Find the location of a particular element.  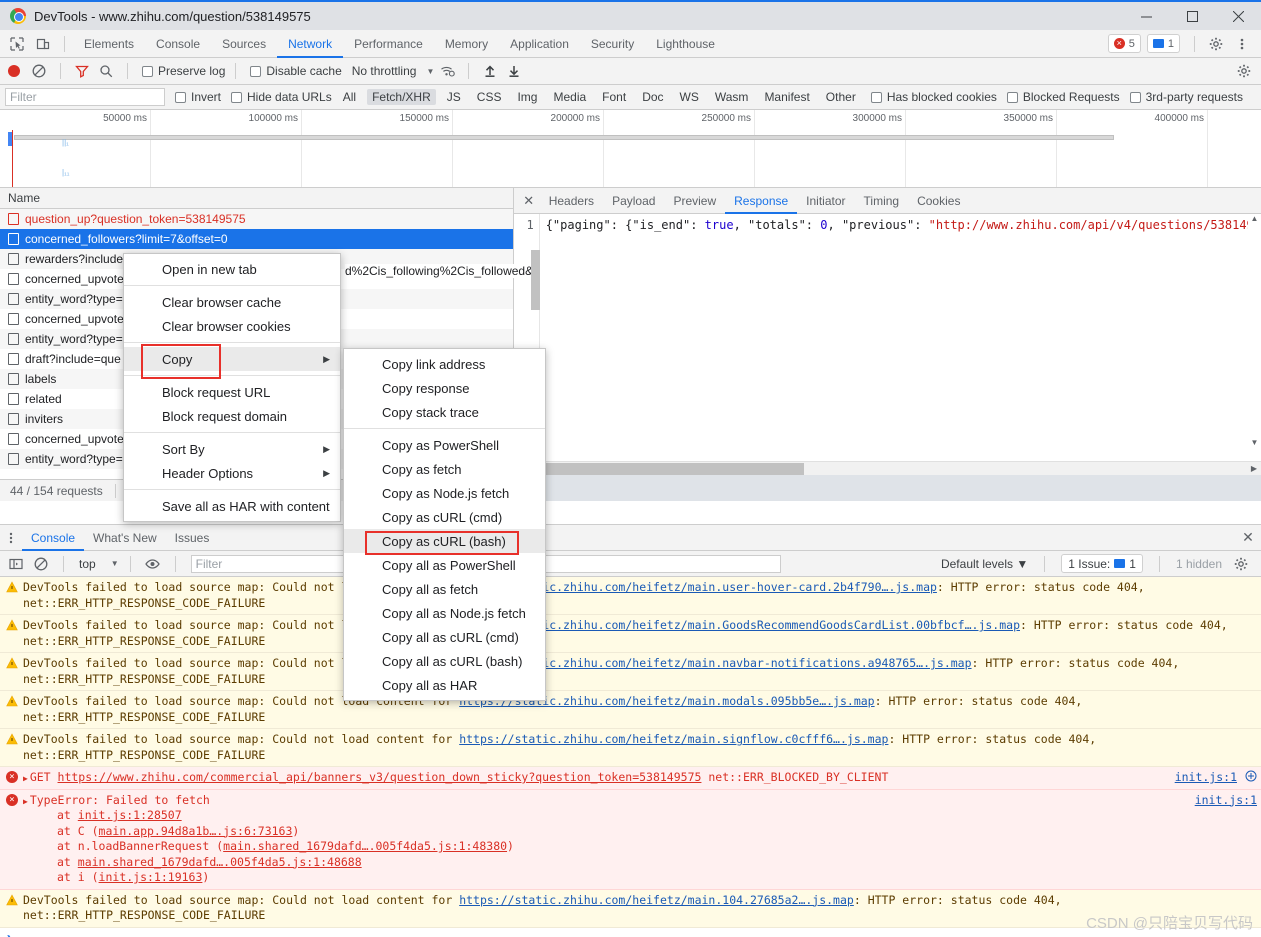

tab-preview: Preview is located at coordinates (694, 201).